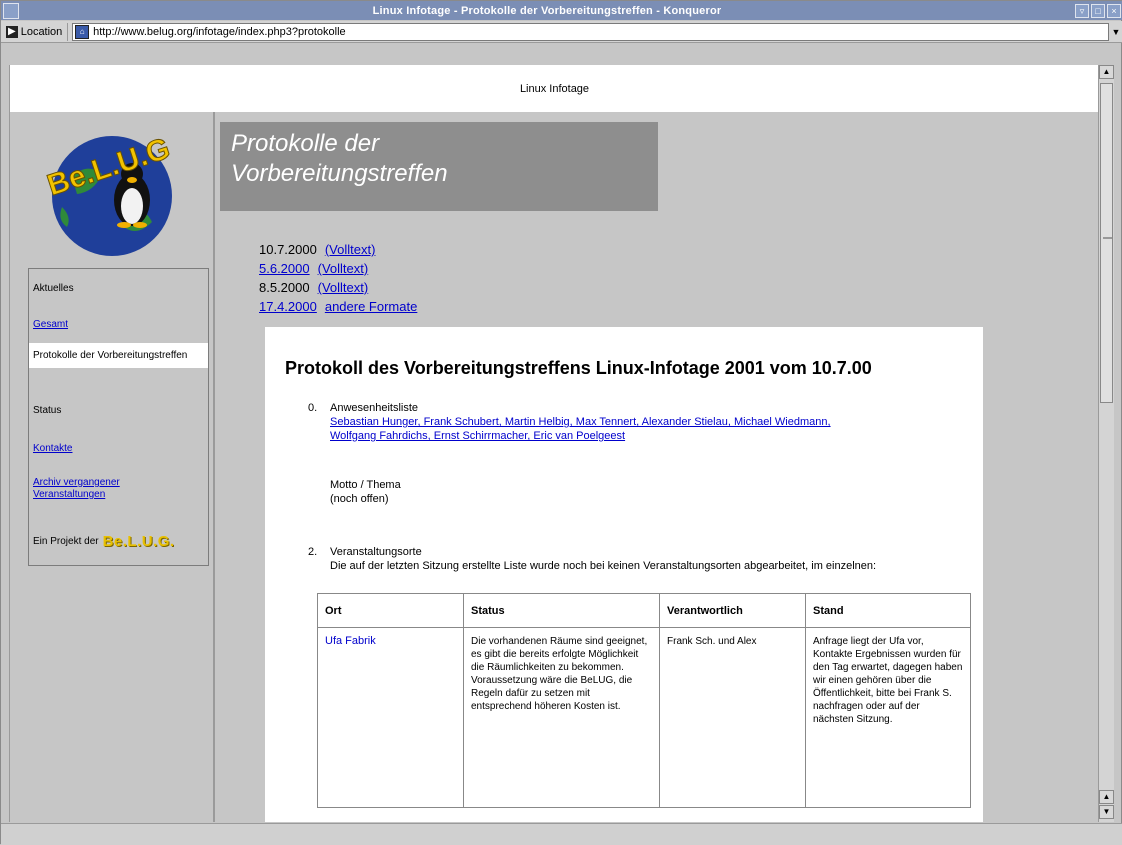 The image size is (1122, 845). I want to click on date-label: 10.7.2000, so click(288, 249).